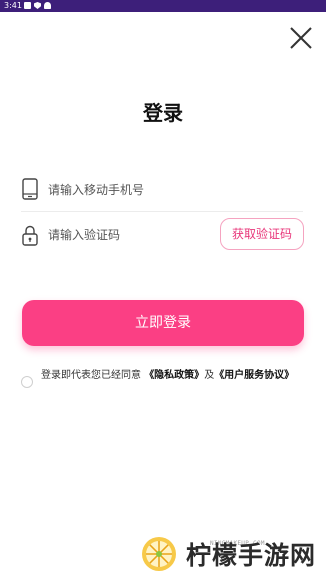  Describe the element at coordinates (251, 555) in the screenshot. I see `watermark-name: 柠檬手游网` at that location.